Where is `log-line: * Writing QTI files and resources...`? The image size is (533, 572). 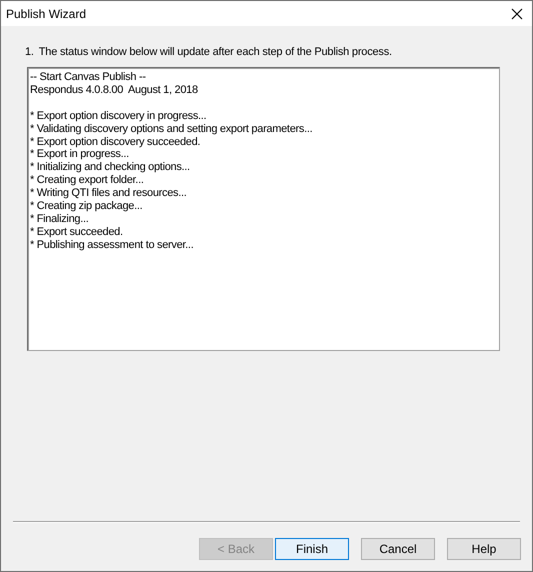 log-line: * Writing QTI files and resources... is located at coordinates (109, 193).